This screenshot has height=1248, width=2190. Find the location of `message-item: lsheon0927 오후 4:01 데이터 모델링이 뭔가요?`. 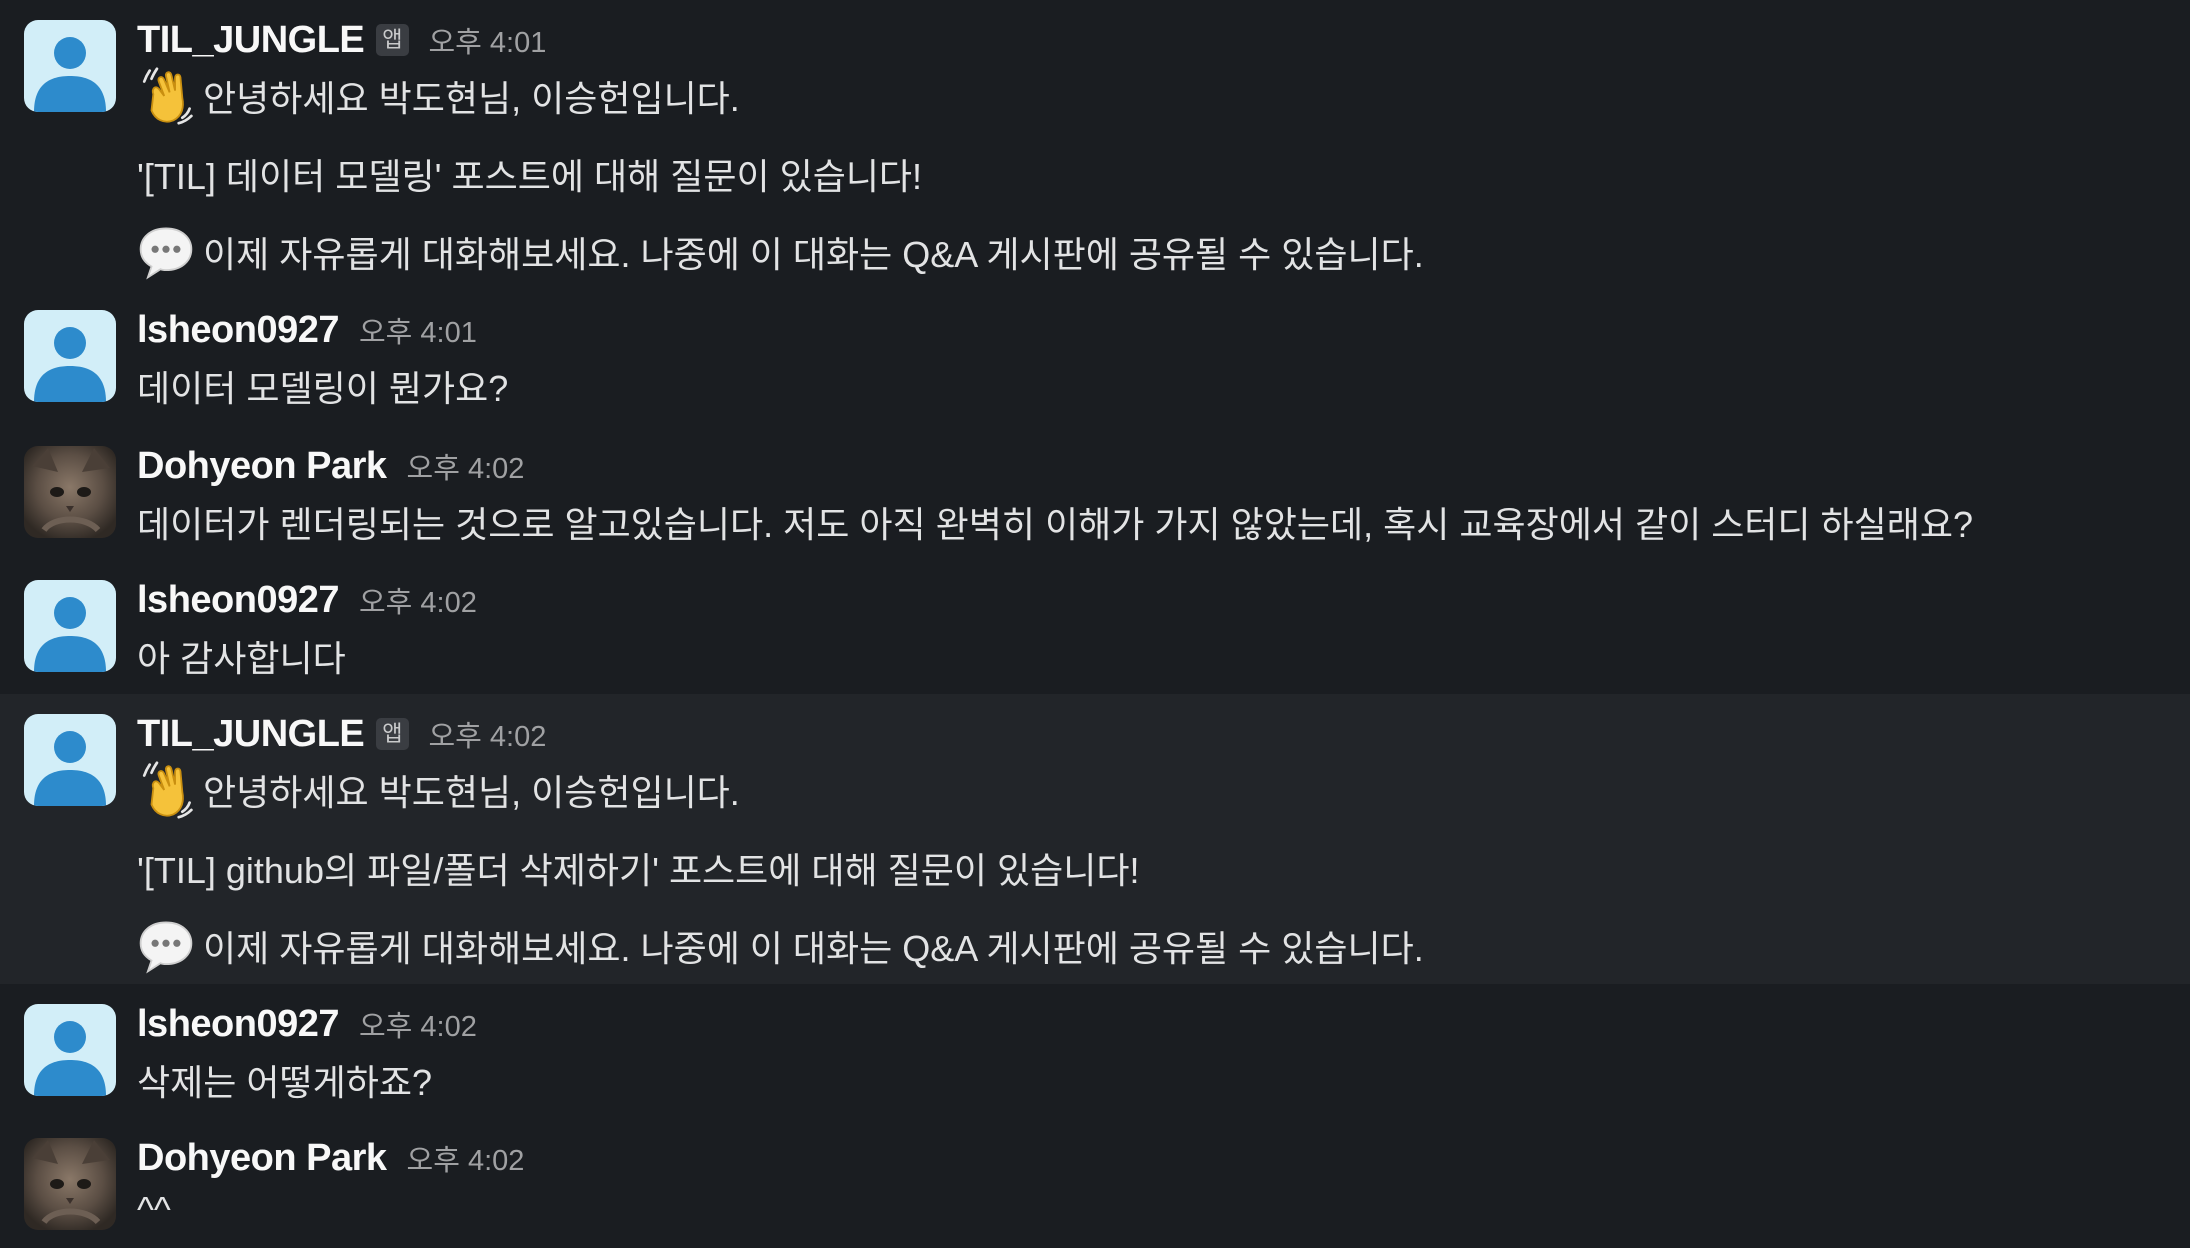

message-item: lsheon0927 오후 4:01 데이터 모델링이 뭔가요? is located at coordinates (1095, 359).